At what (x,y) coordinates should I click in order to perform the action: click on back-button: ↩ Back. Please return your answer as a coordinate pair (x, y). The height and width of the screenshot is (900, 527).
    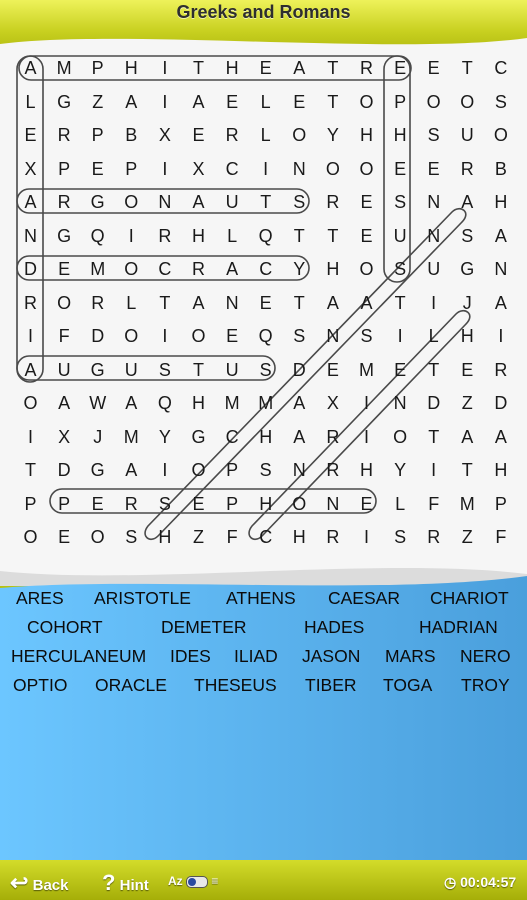
    Looking at the image, I should click on (39, 883).